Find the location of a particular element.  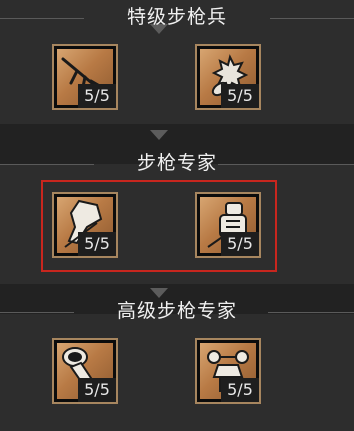

tier-header: 高级步枪专家 is located at coordinates (177, 312).